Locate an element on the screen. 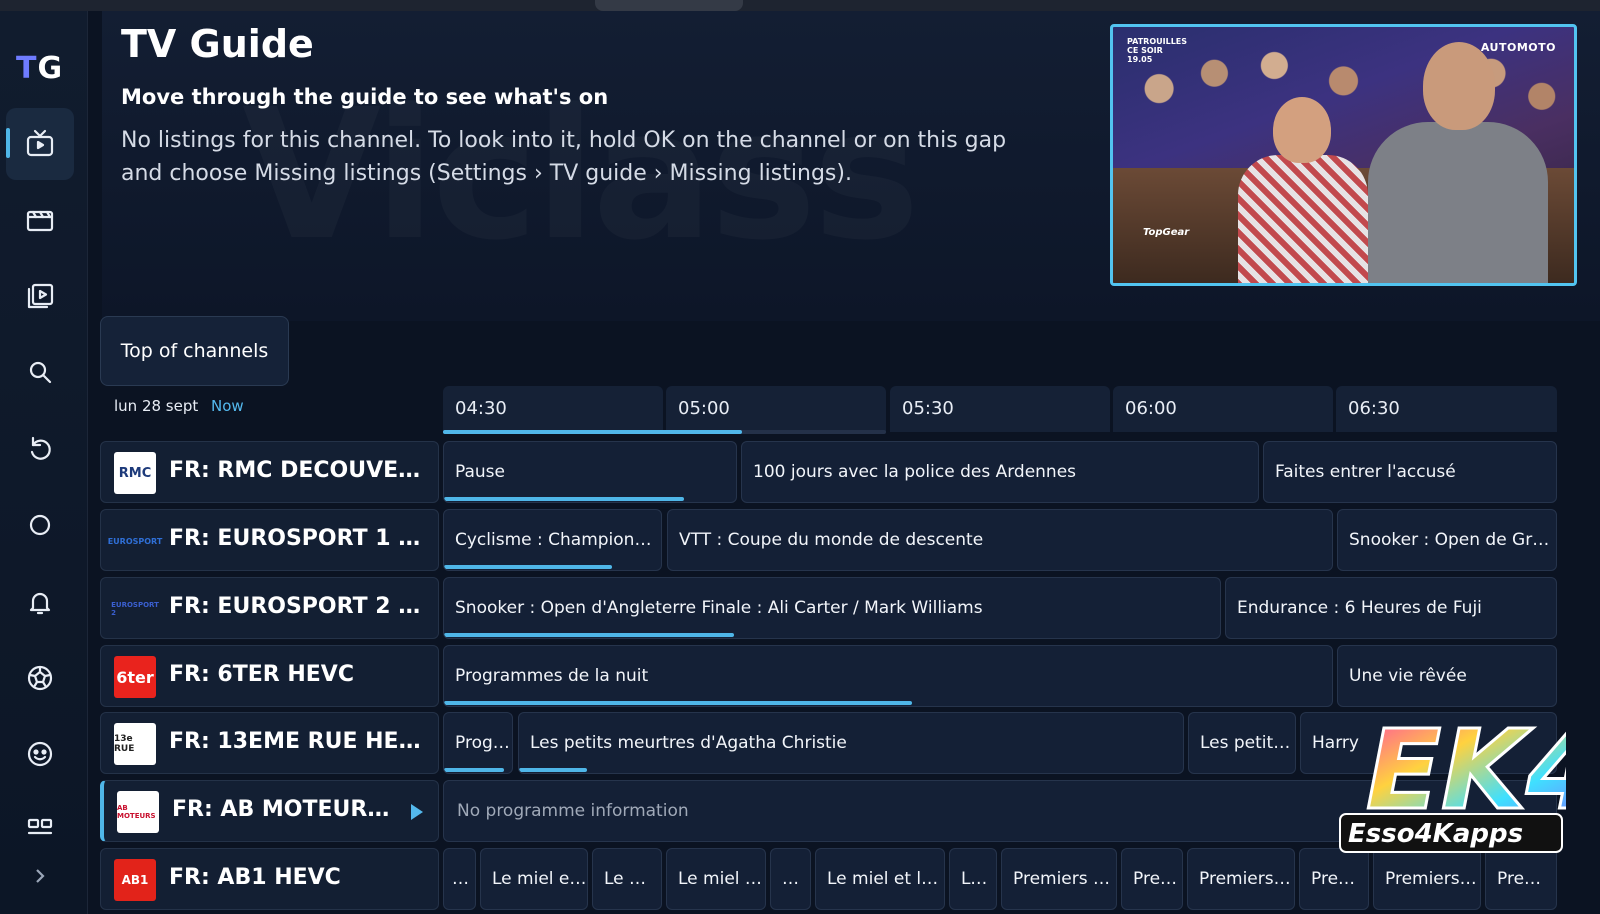  sidebar-item-record is located at coordinates (40, 525).